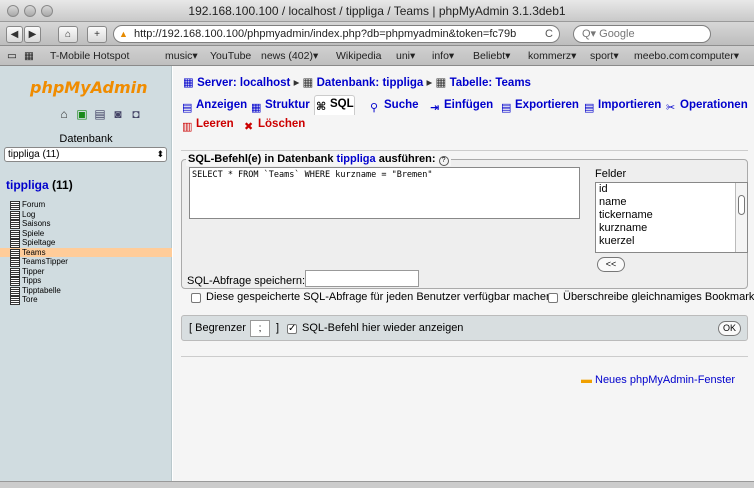 The height and width of the screenshot is (488, 754). What do you see at coordinates (64, 114) in the screenshot?
I see `home-icon: ⌂` at bounding box center [64, 114].